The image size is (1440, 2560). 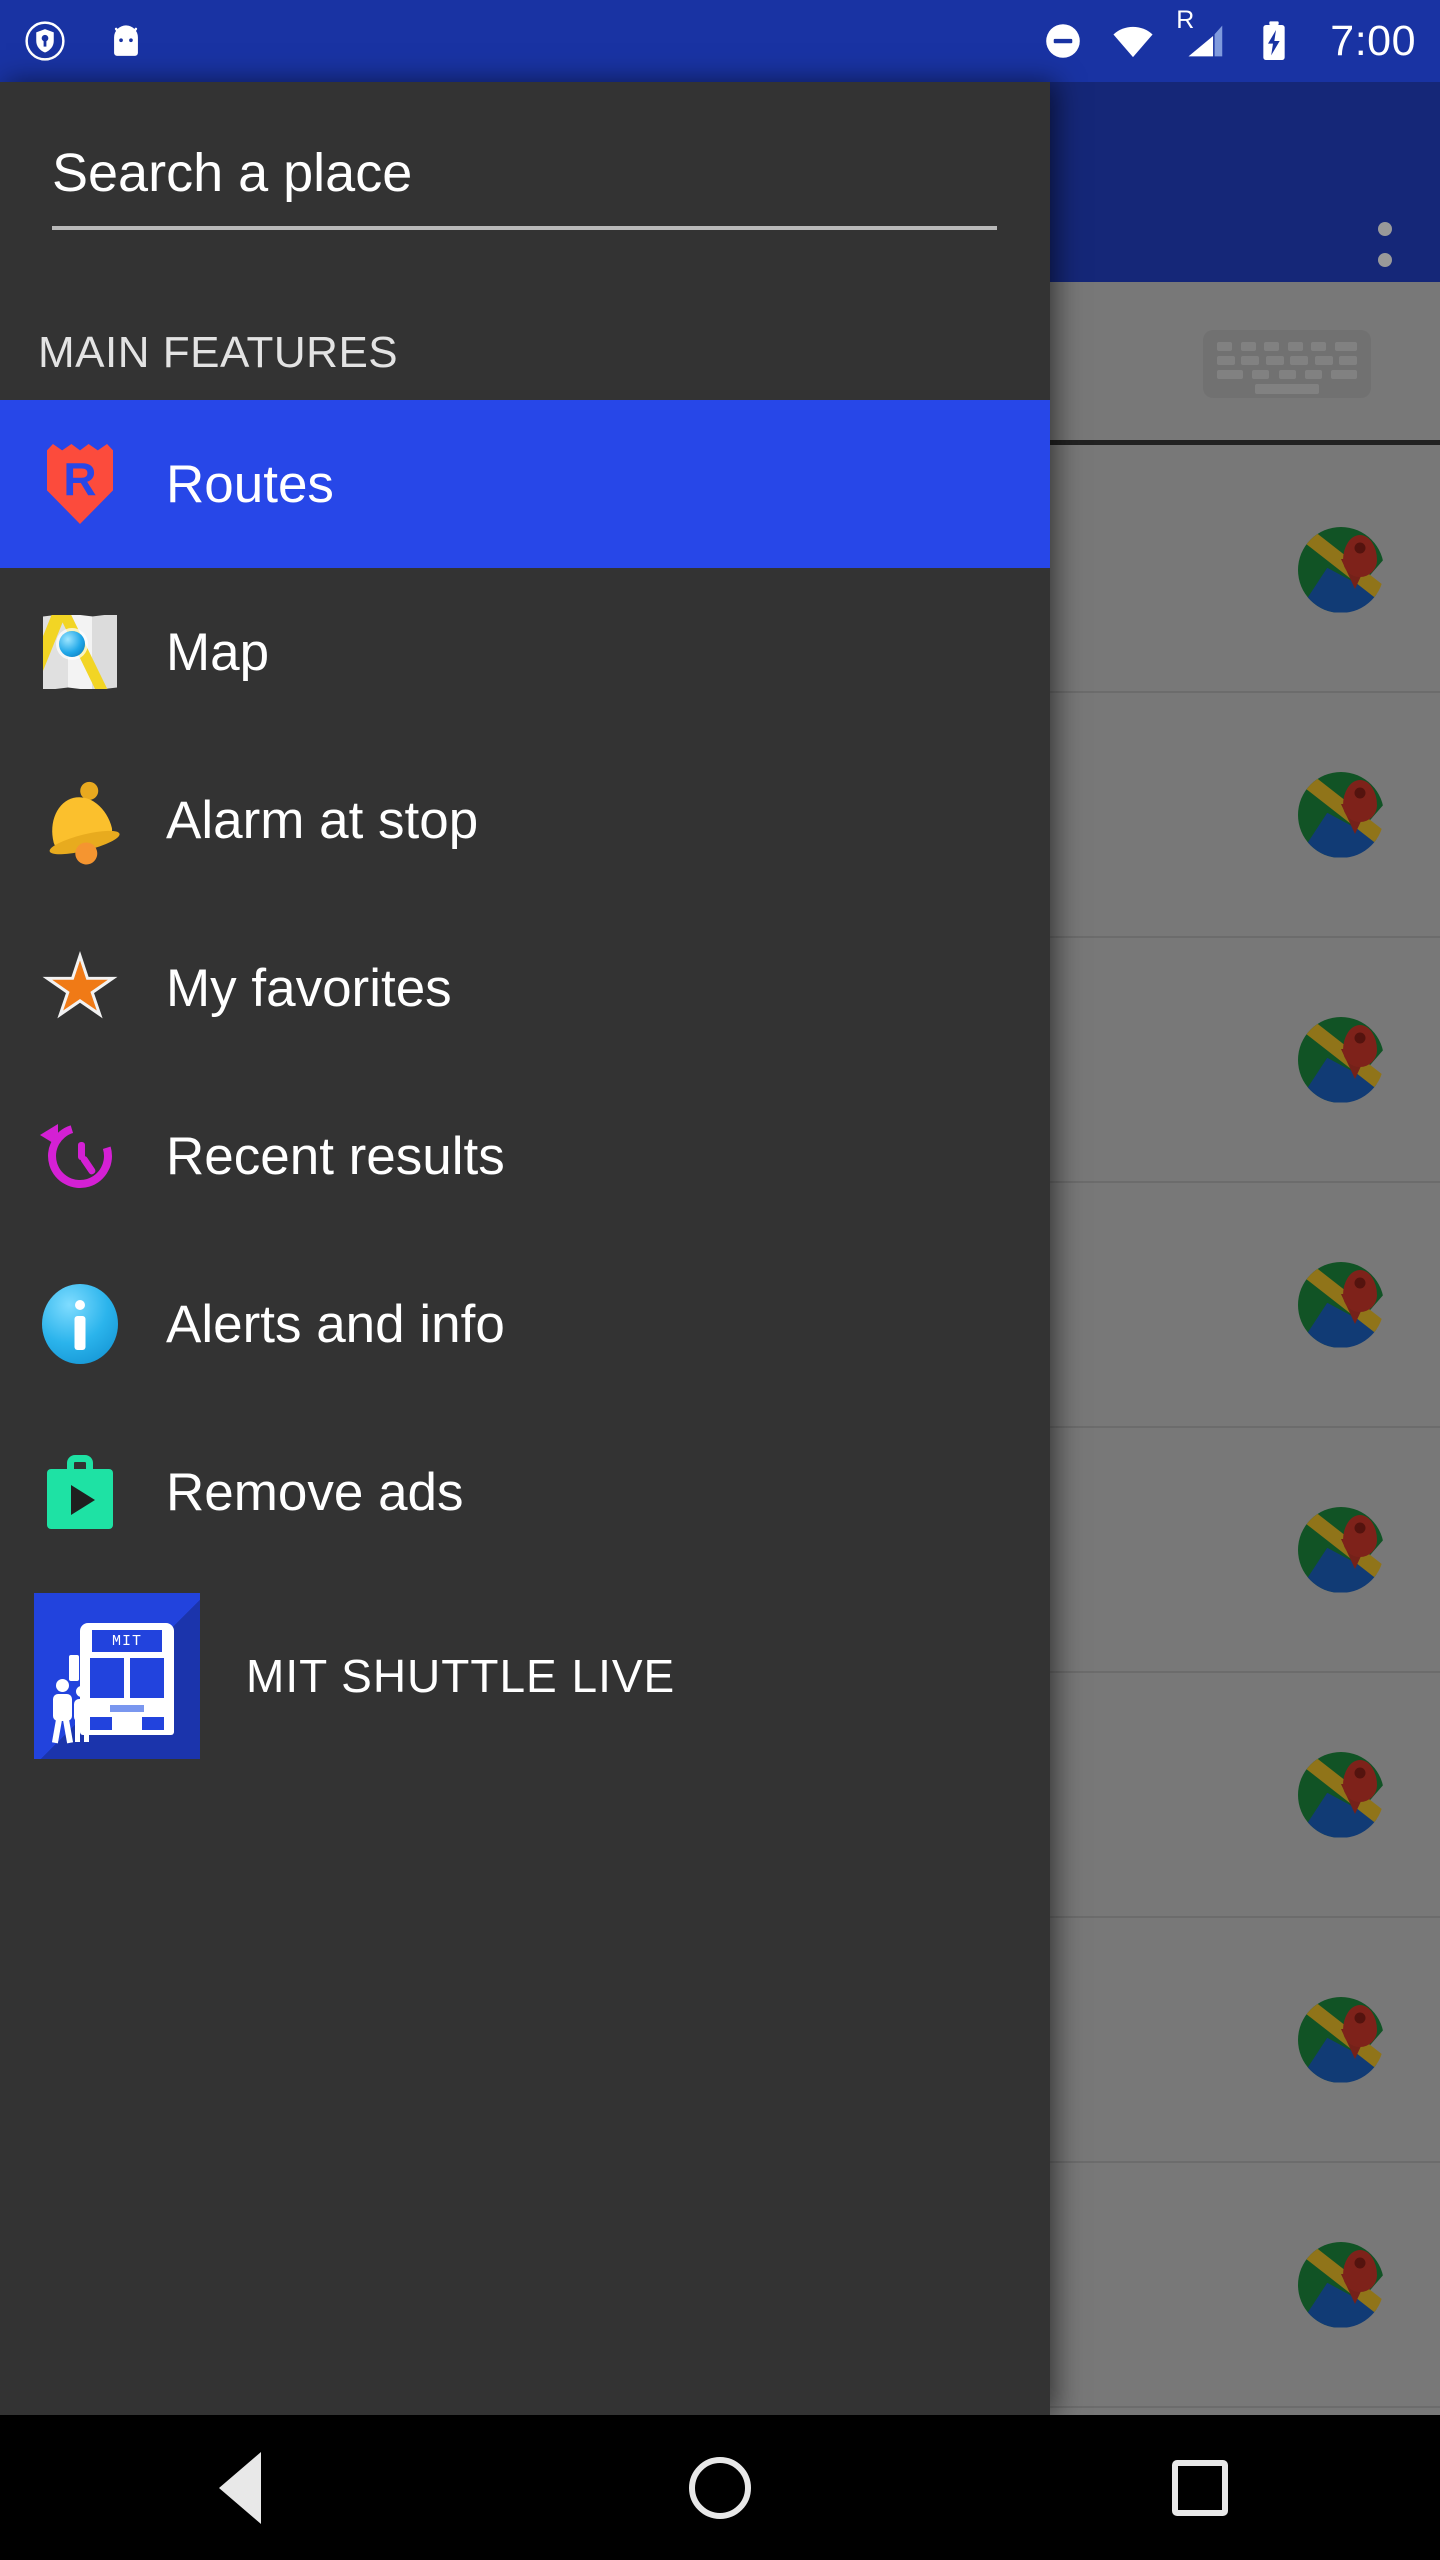 What do you see at coordinates (322, 820) in the screenshot?
I see `drawer-item-label: Alarm at stop` at bounding box center [322, 820].